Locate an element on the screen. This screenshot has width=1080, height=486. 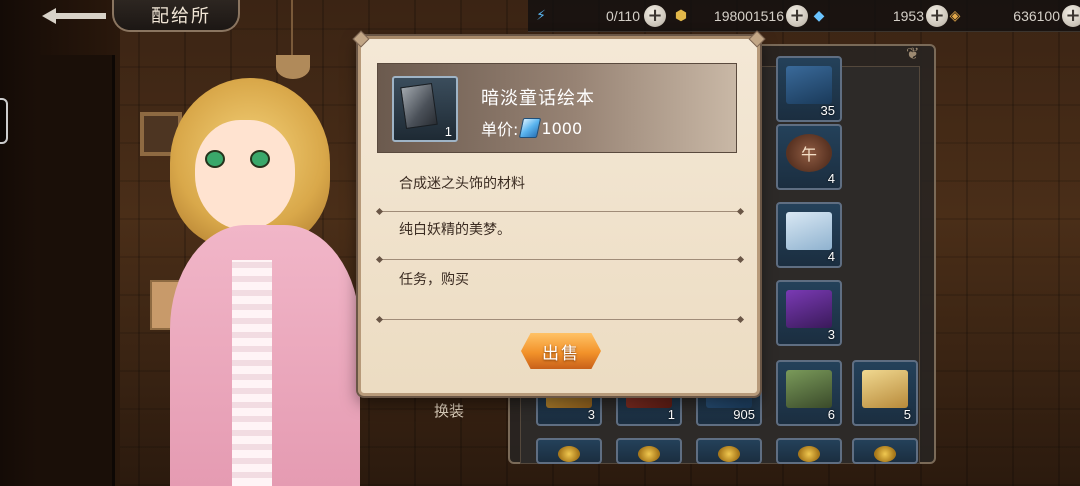
blue-item-icon is located at coordinates (809, 85).